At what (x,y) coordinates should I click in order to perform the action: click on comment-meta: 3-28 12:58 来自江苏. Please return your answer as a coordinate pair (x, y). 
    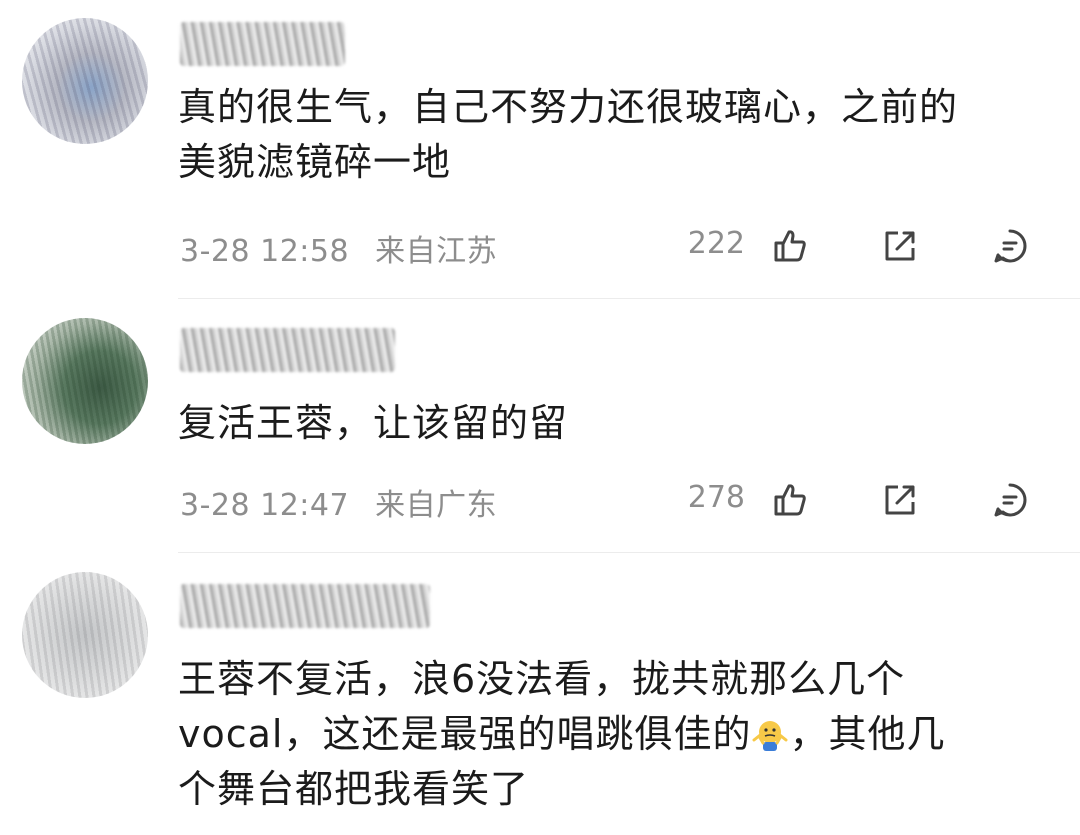
    Looking at the image, I should click on (338, 248).